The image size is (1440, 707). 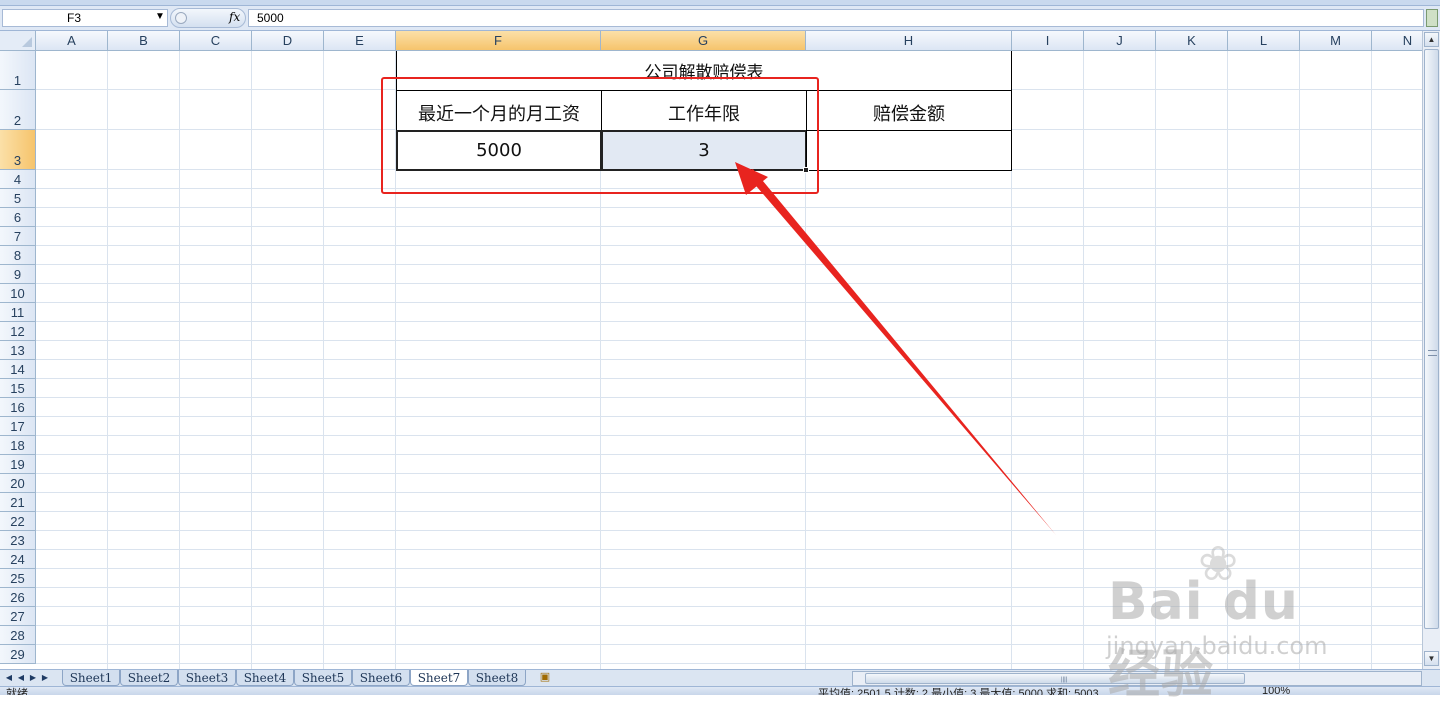 I want to click on cancel-circle-icon, so click(x=181, y=18).